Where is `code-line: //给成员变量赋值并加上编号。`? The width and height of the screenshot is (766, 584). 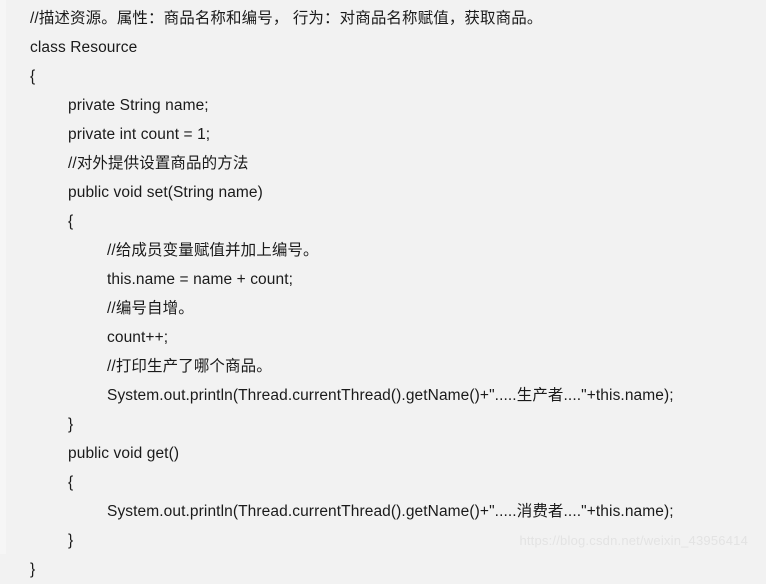
code-line: //给成员变量赋值并加上编号。 is located at coordinates (213, 250).